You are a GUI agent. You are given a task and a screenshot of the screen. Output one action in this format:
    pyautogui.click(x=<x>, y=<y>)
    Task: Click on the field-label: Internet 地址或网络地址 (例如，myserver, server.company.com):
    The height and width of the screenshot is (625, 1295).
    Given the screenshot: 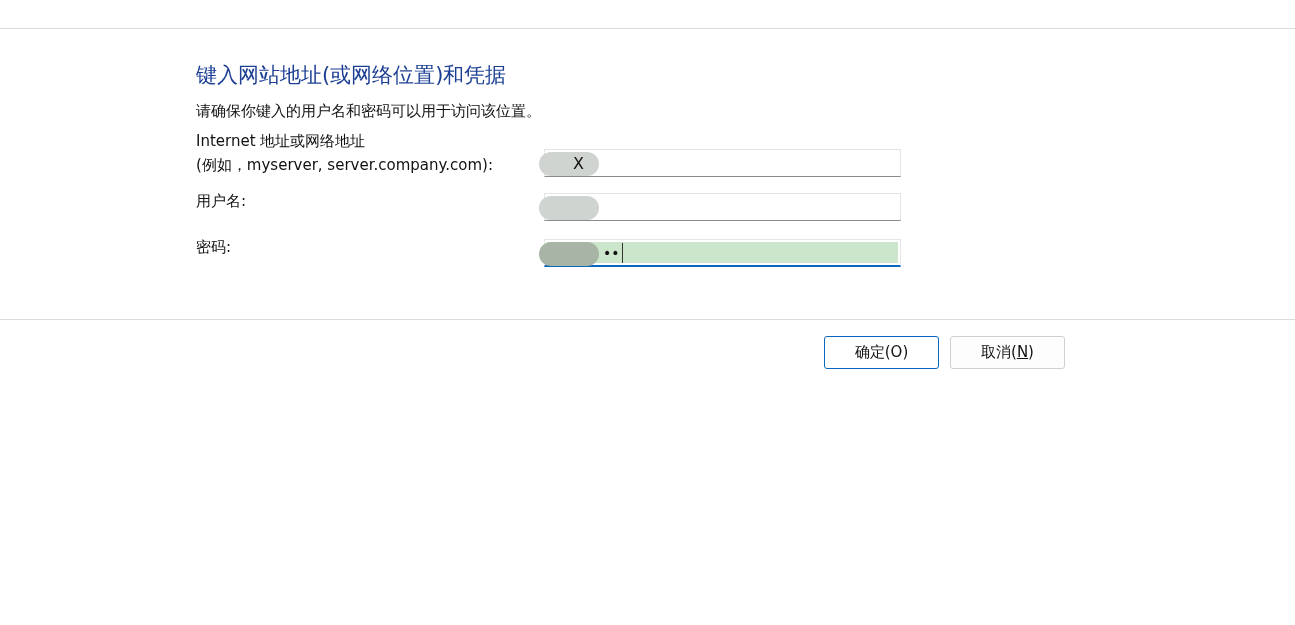 What is the action you would take?
    pyautogui.click(x=345, y=153)
    